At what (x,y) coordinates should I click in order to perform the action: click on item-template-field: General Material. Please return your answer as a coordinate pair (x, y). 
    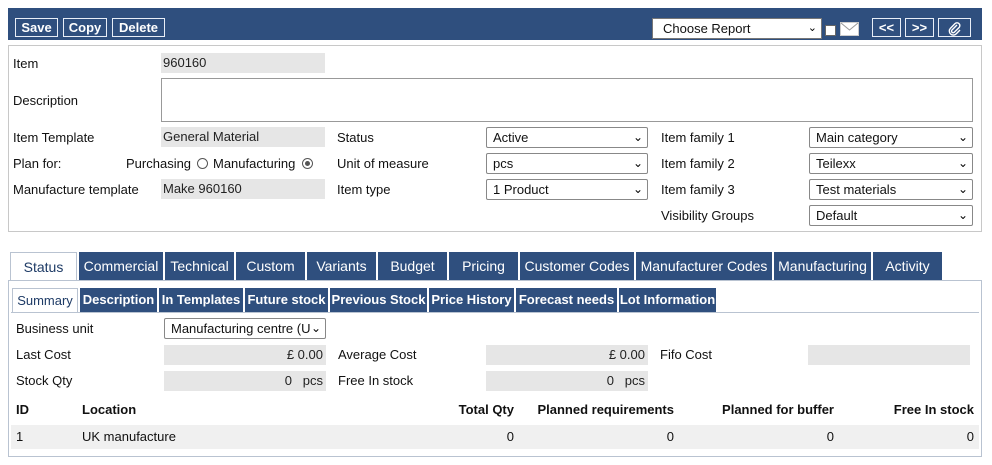
    Looking at the image, I should click on (243, 137).